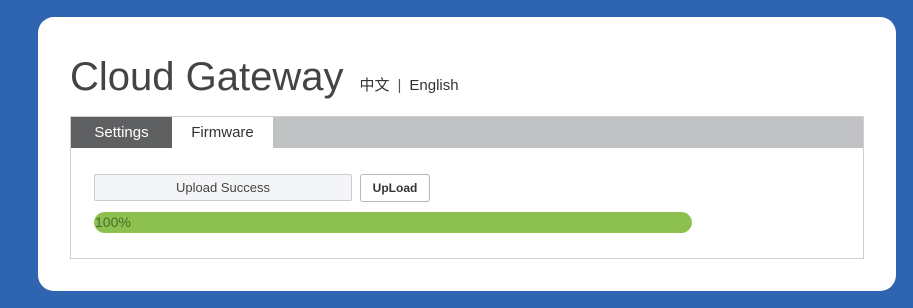  Describe the element at coordinates (433, 85) in the screenshot. I see `lang-english-link: English` at that location.